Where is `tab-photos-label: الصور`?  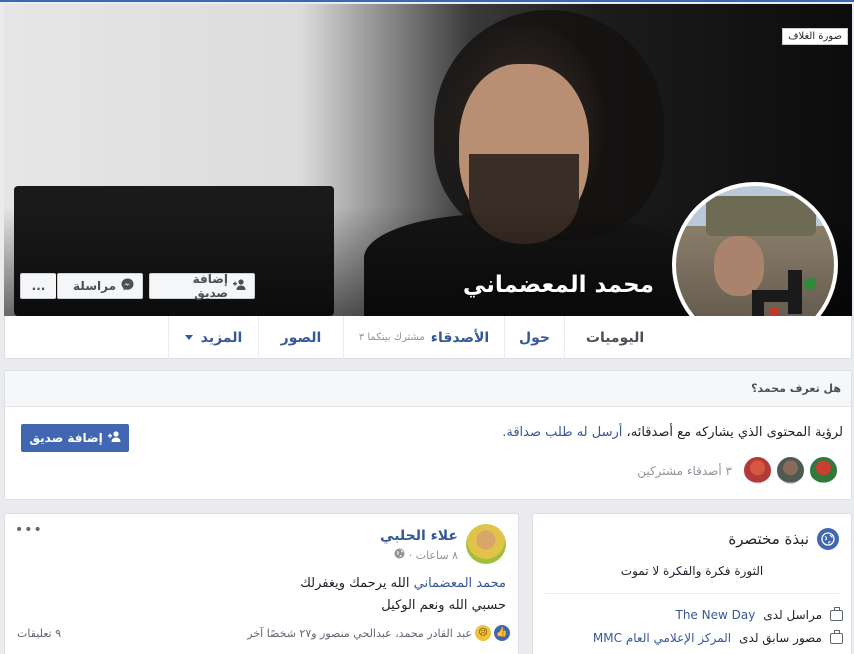
tab-photos-label: الصور is located at coordinates (301, 337).